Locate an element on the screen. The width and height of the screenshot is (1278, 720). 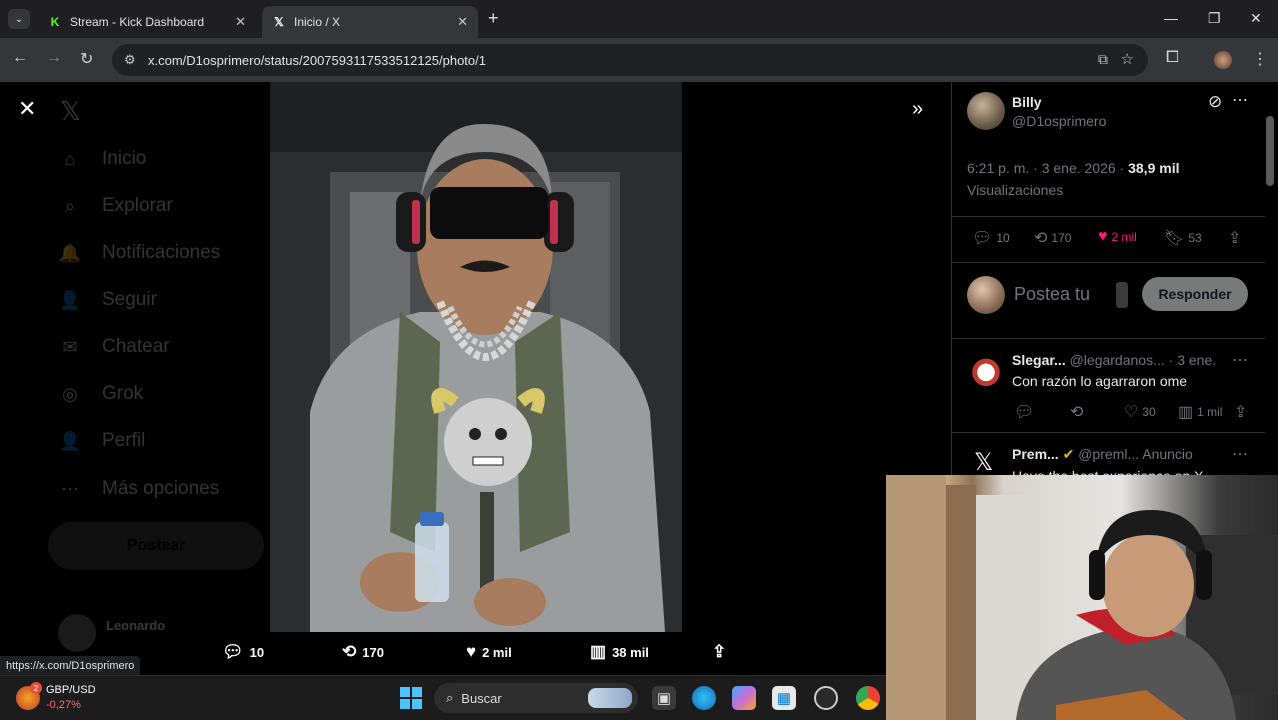
forward-icon: → is located at coordinates (54, 58).